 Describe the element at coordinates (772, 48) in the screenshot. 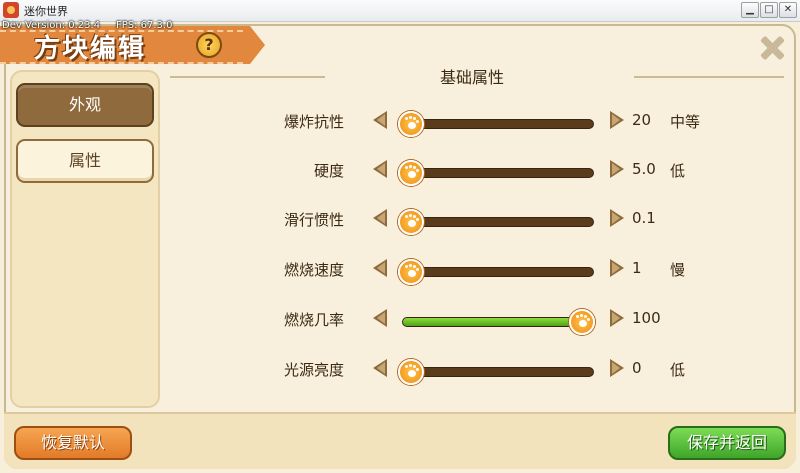

I see `close-icon` at that location.